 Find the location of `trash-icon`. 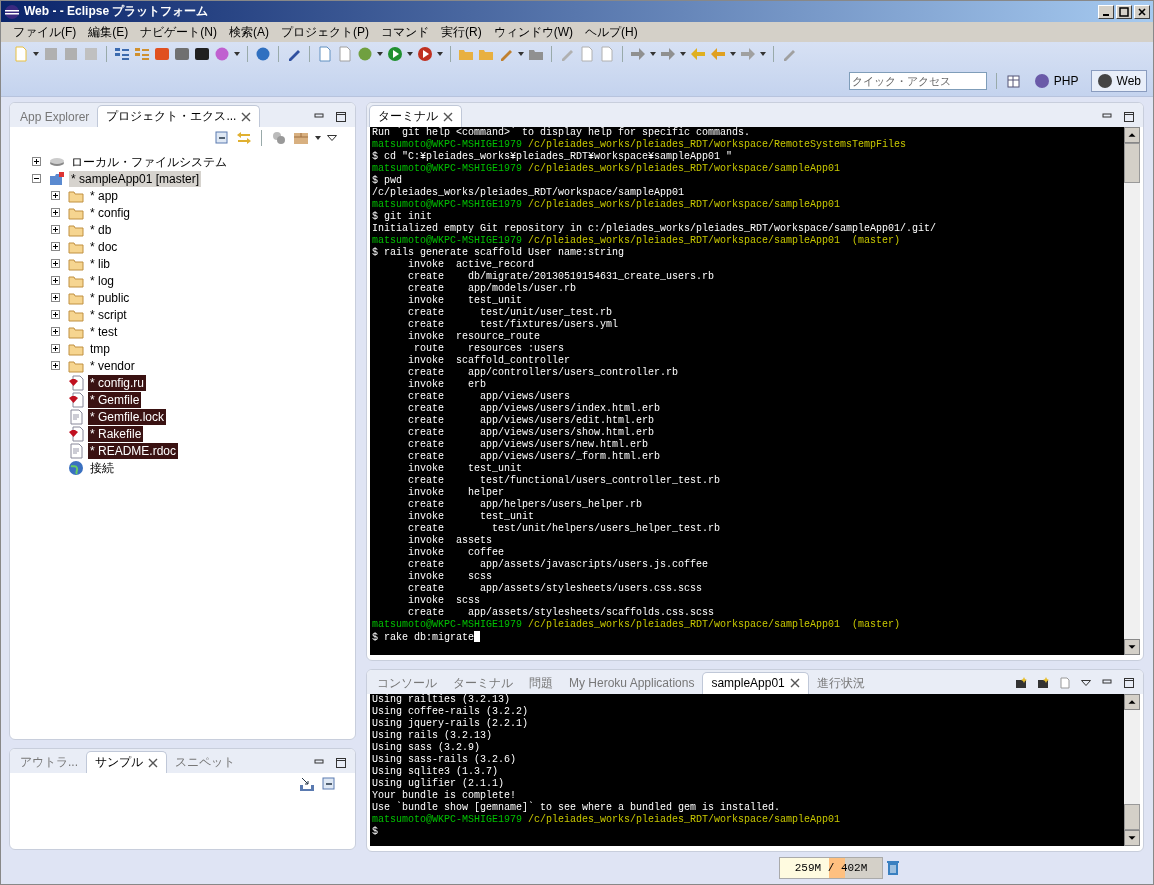

trash-icon is located at coordinates (893, 868).